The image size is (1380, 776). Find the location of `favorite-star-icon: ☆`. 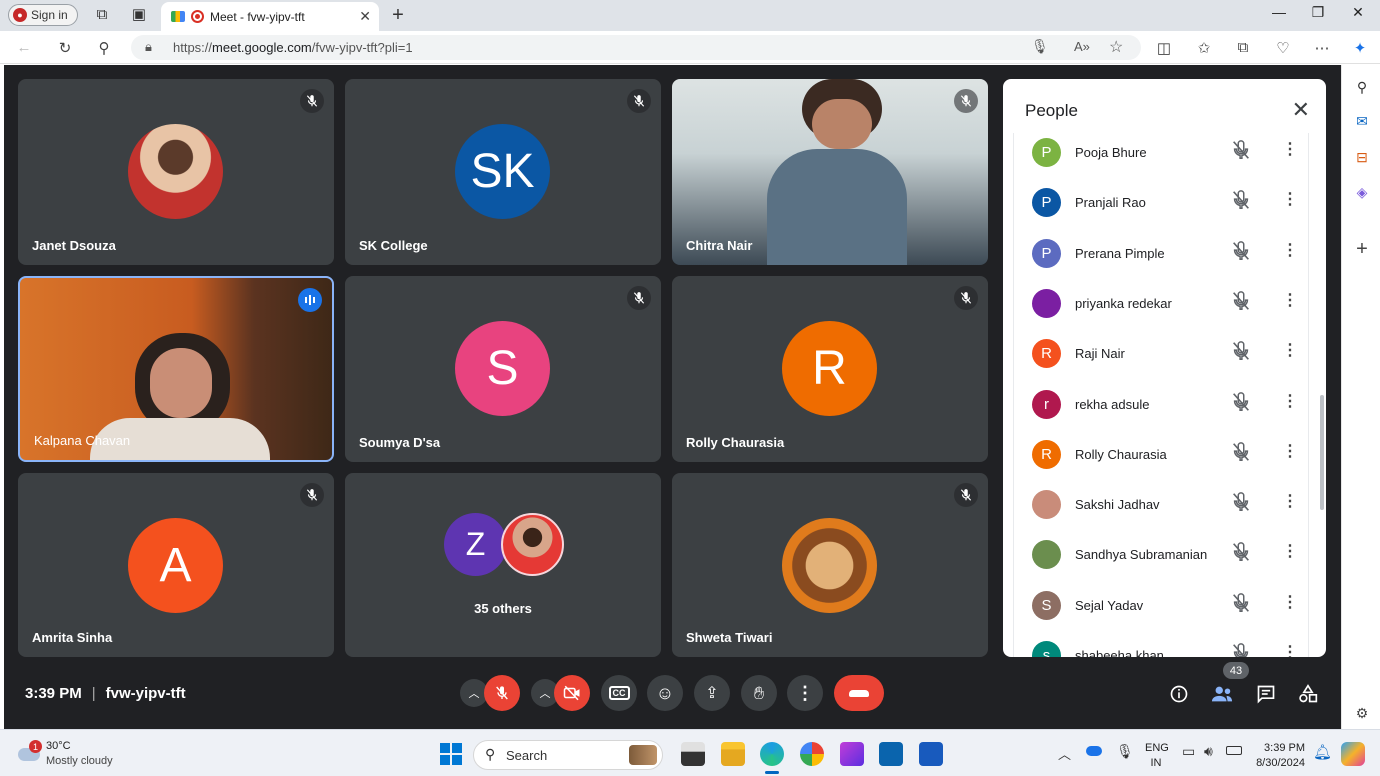

favorite-star-icon: ☆ is located at coordinates (1116, 47).